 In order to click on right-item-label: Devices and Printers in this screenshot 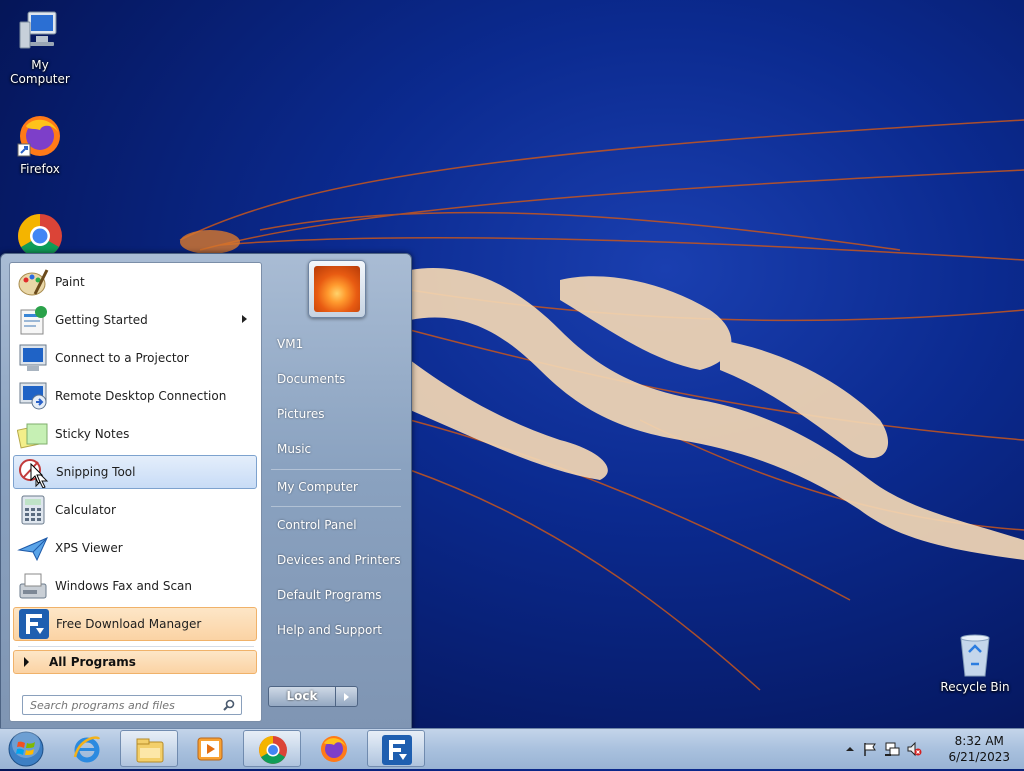, I will do `click(339, 560)`.